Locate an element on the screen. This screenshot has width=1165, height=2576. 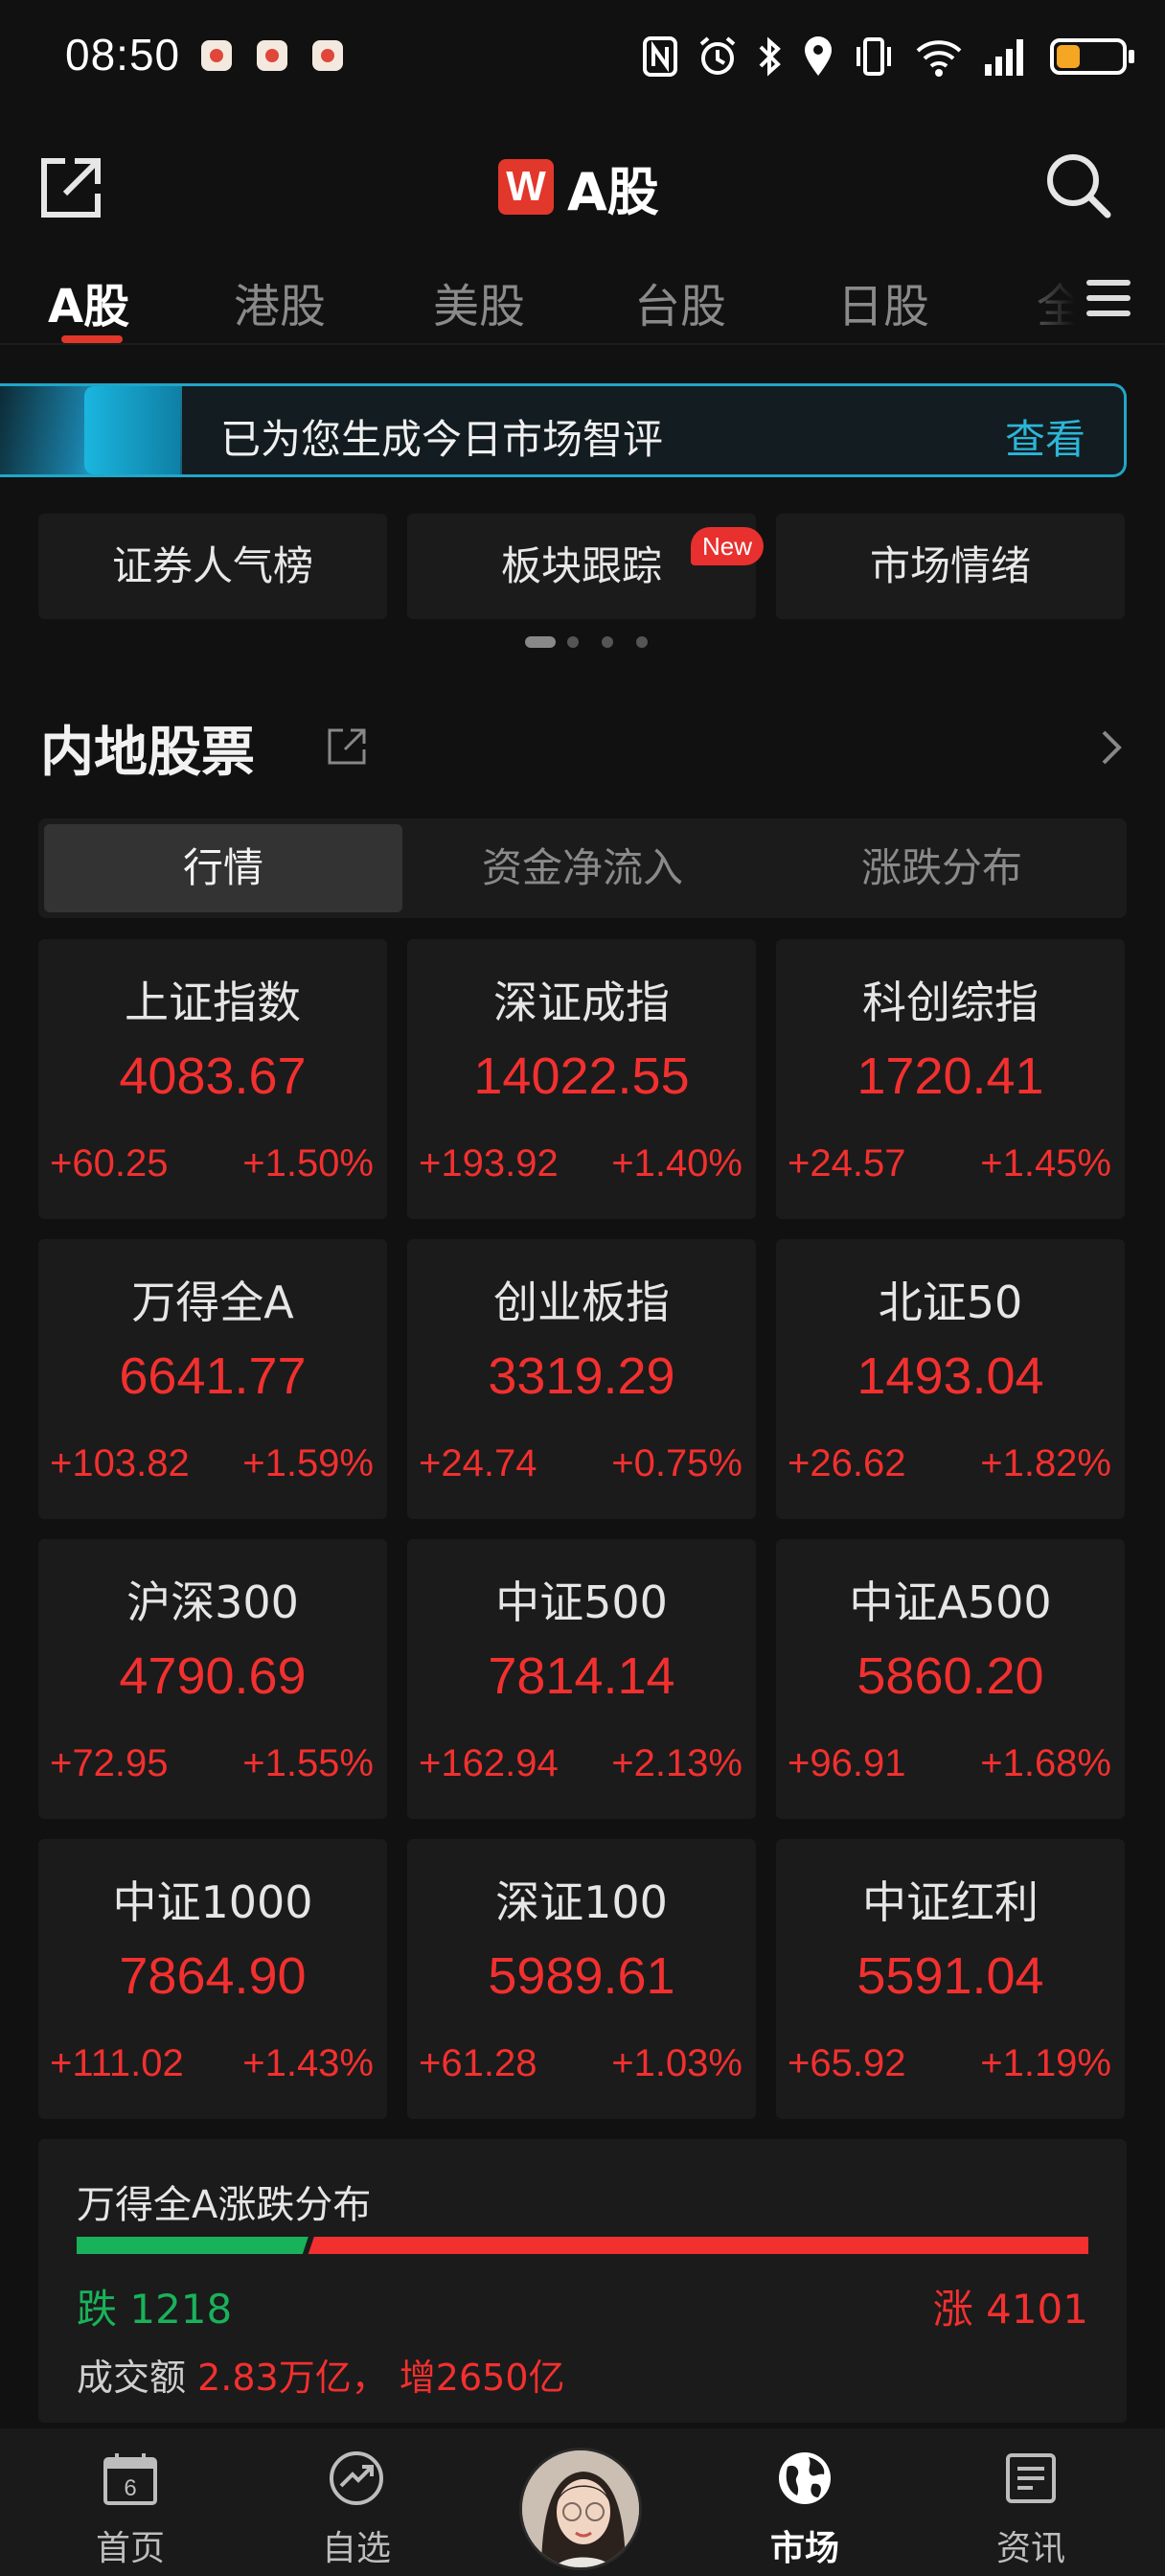
svg-text: 6 is located at coordinates (130, 2488).